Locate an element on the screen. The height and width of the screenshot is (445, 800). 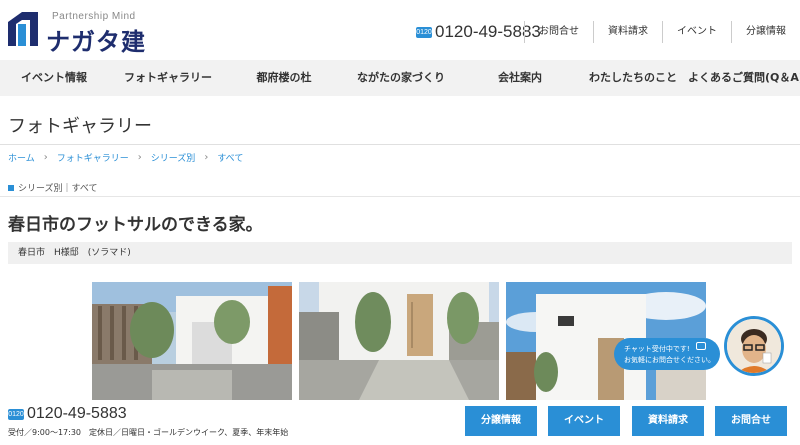
breadcrumb-home: ホーム is located at coordinates (21, 157).